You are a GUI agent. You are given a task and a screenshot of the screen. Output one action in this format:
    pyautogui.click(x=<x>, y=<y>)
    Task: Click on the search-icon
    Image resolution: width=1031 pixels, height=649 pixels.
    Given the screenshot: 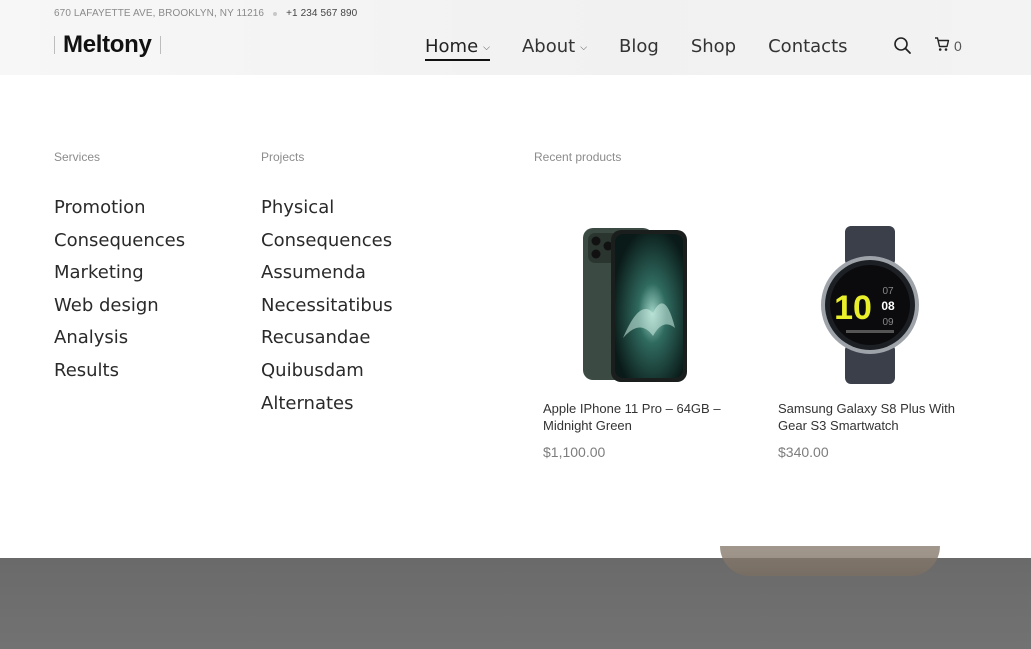 What is the action you would take?
    pyautogui.click(x=902, y=45)
    